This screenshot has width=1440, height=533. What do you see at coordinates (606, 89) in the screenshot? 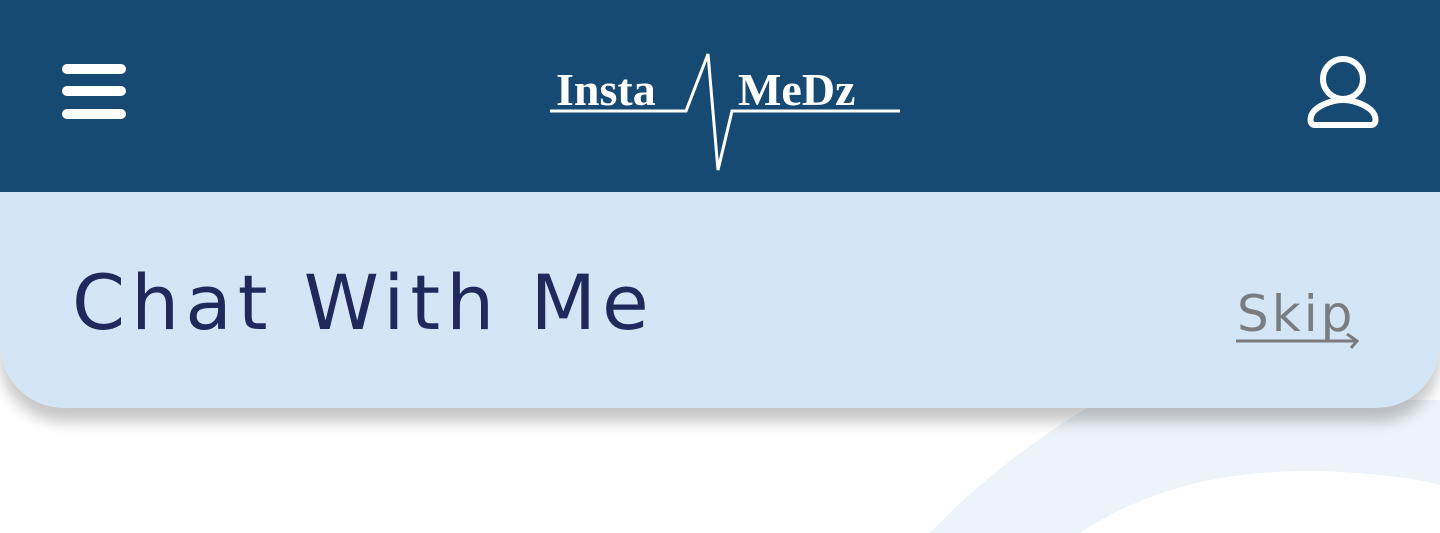
I see `logo-text-insta: Insta` at bounding box center [606, 89].